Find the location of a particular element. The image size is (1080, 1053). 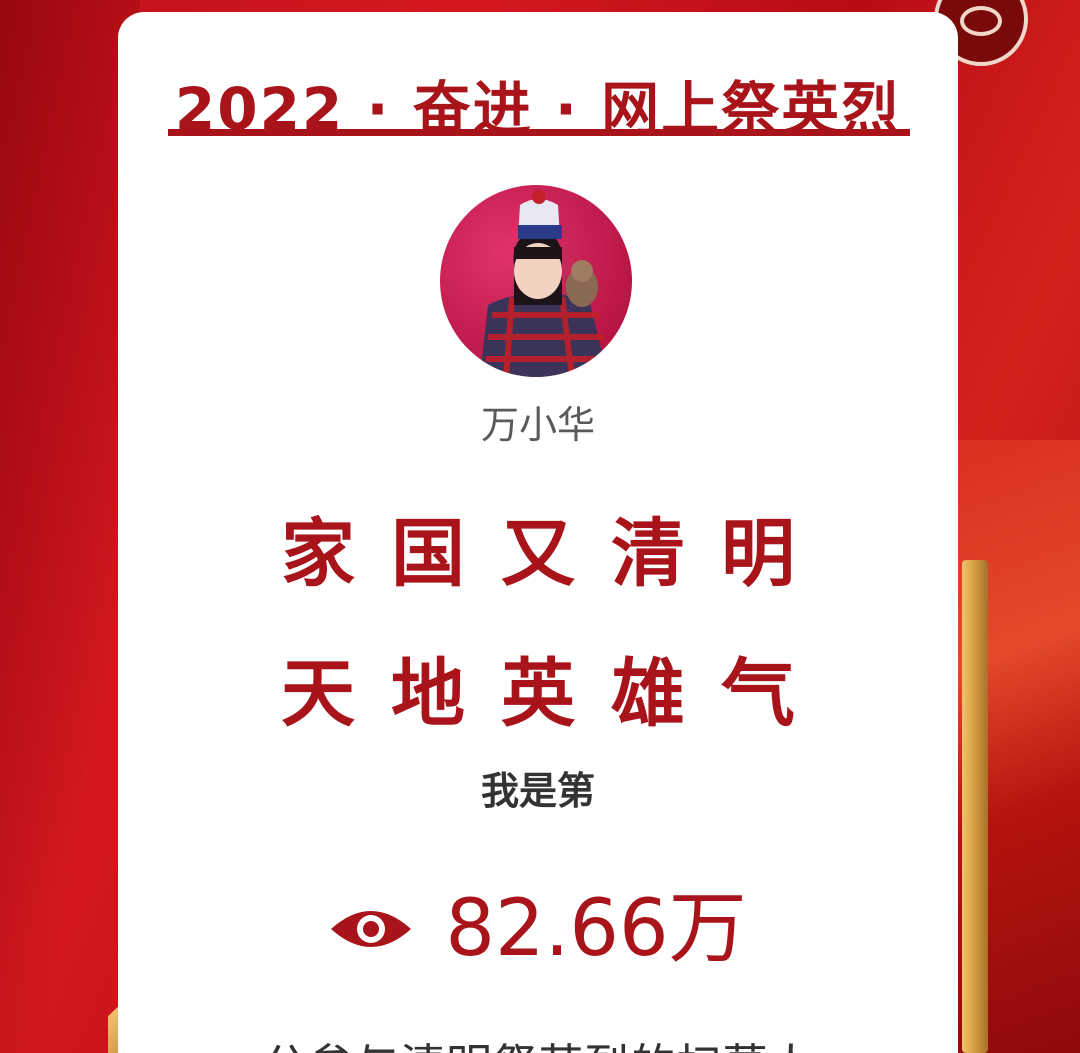

eye-icon is located at coordinates (371, 929).